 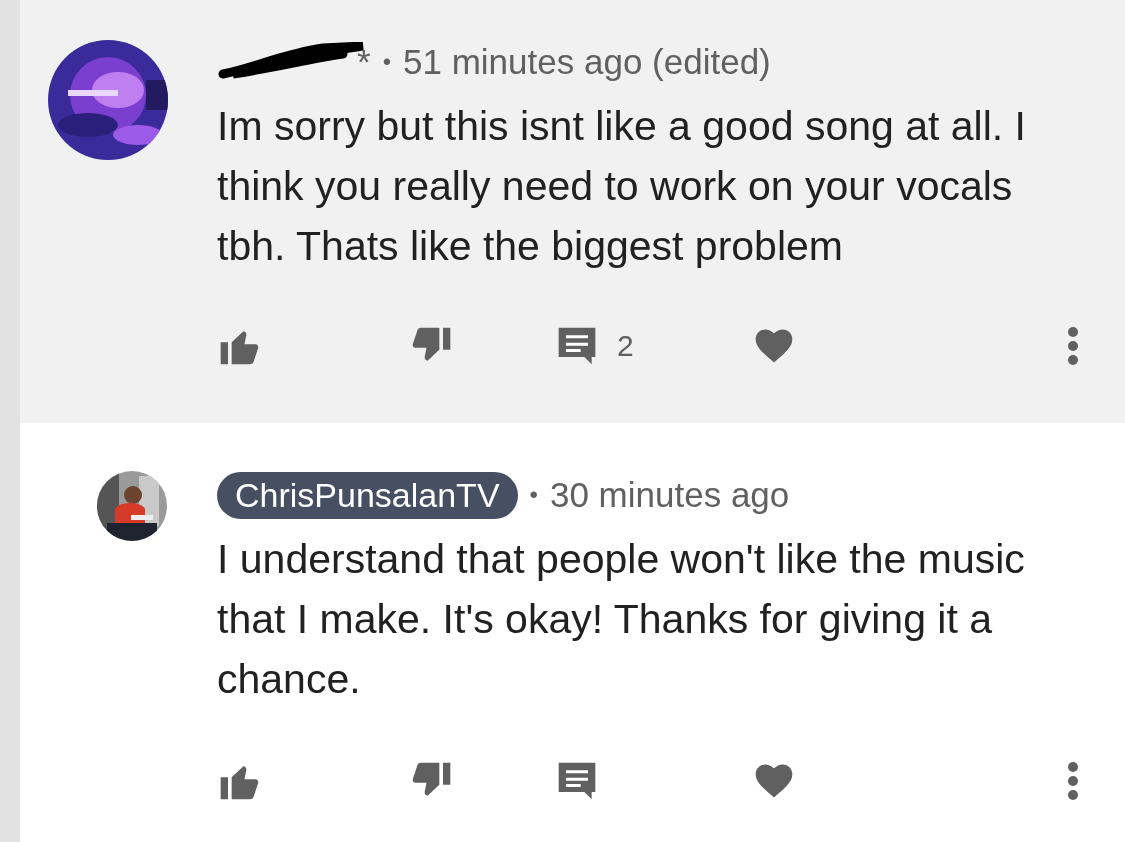 What do you see at coordinates (622, 186) in the screenshot?
I see `comment-text: Im sorry but this isnt like a good song at all. I think you really need to work on your vocals tbh. Thats like the biggest problem` at bounding box center [622, 186].